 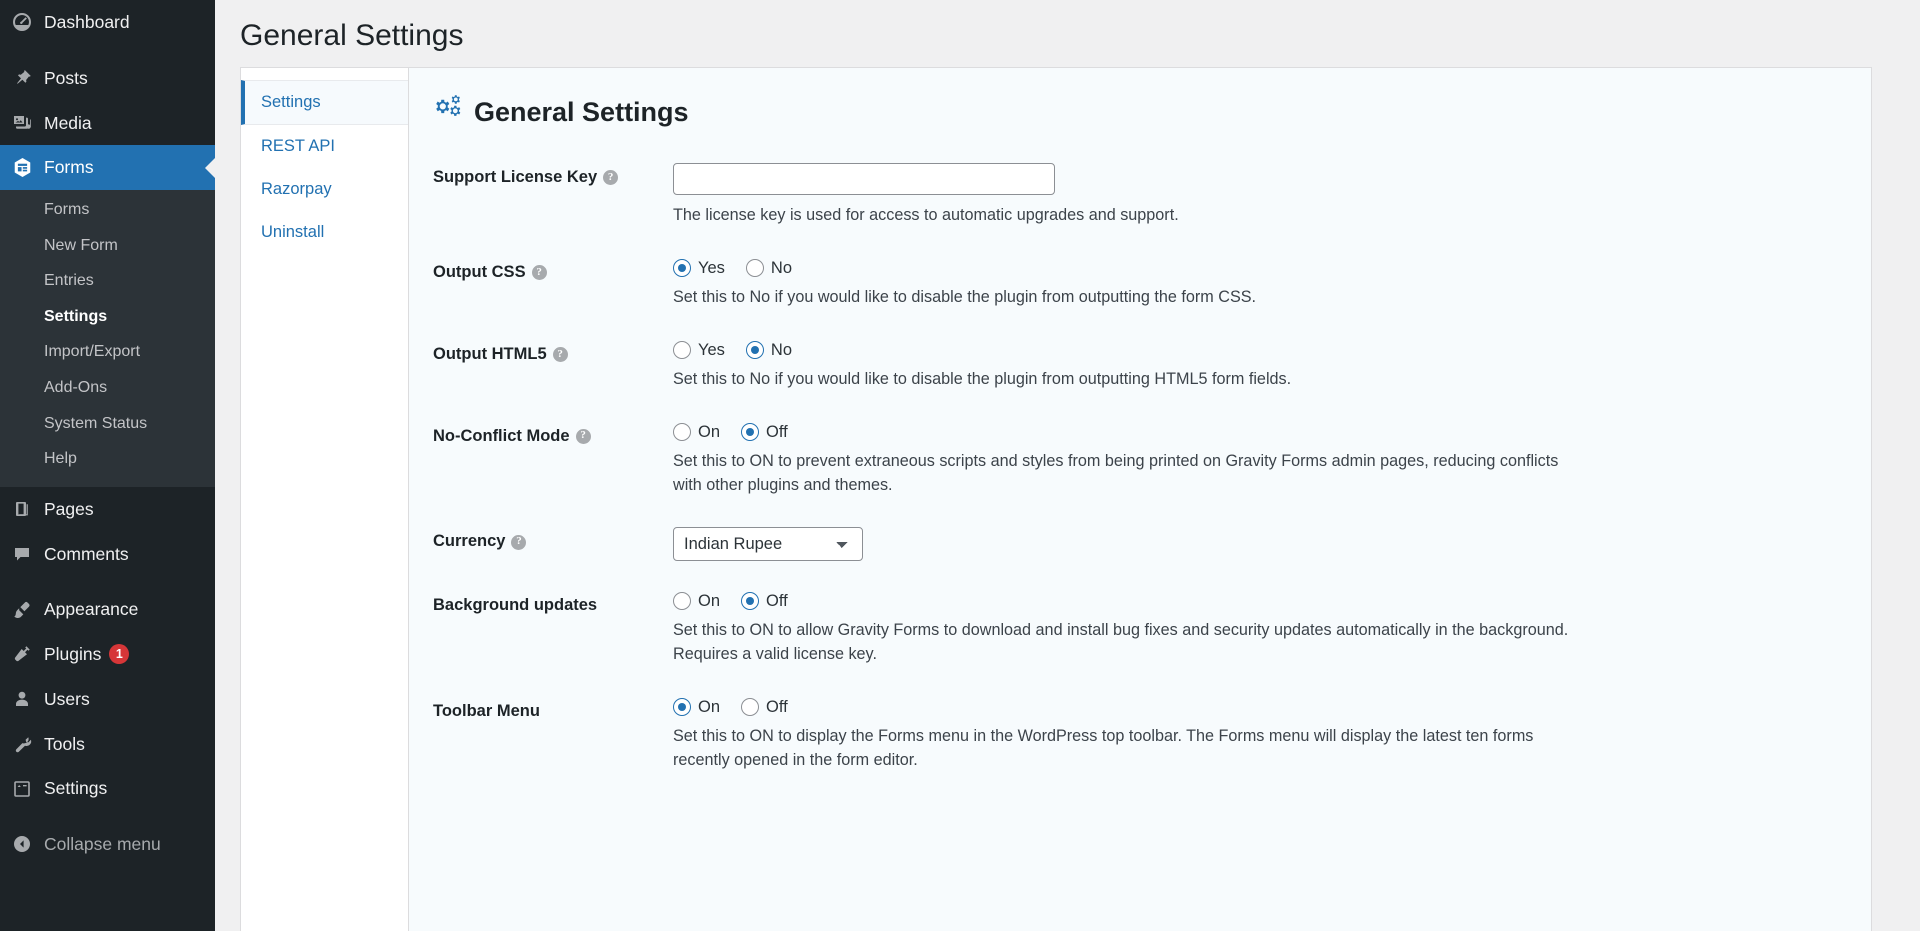 I want to click on sidebar-item-pages: Pages, so click(x=107, y=509).